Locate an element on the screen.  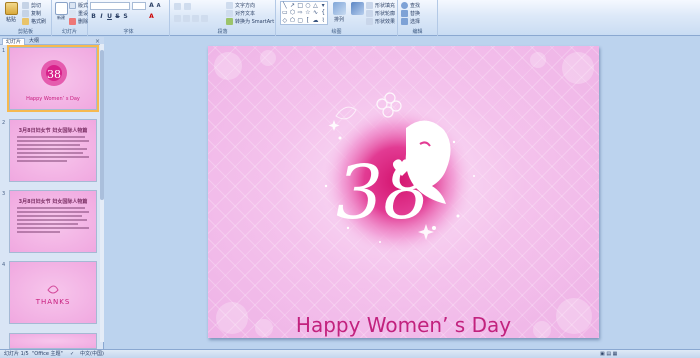
align-text-icon is located at coordinates (229, 13).